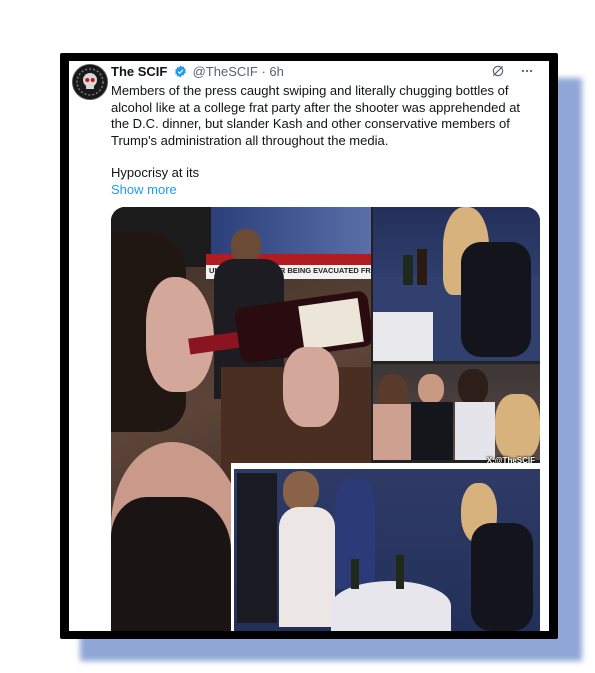  Describe the element at coordinates (432, 431) in the screenshot. I see `man-1-suit` at that location.